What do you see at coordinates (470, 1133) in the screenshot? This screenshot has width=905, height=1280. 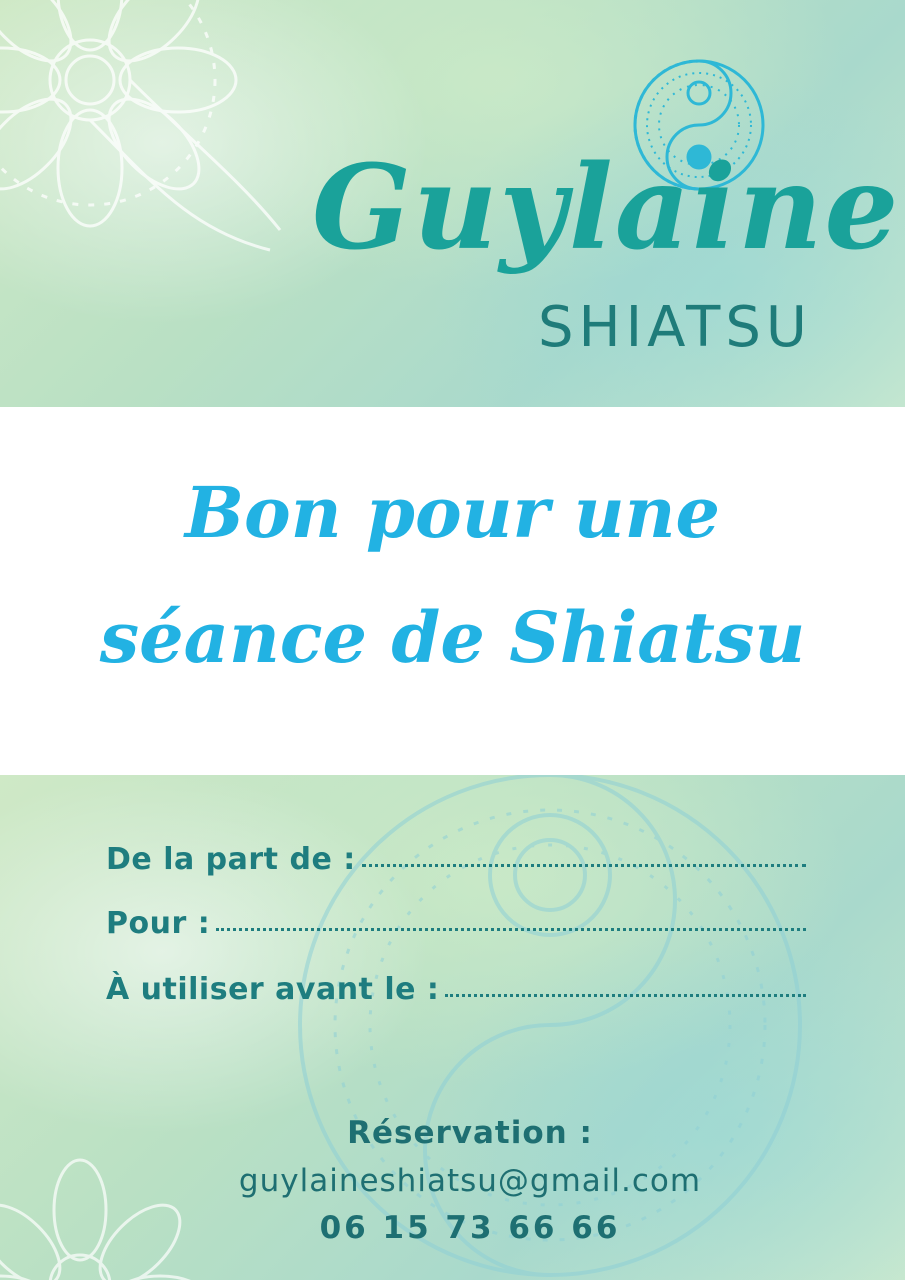 I see `reservation-label: Réservation :` at bounding box center [470, 1133].